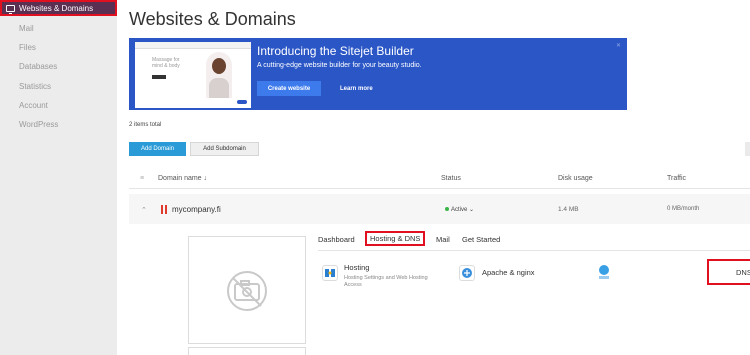 This screenshot has height=355, width=750. What do you see at coordinates (335, 51) in the screenshot?
I see `banner-title: Introducing the Sitejet Builder` at bounding box center [335, 51].